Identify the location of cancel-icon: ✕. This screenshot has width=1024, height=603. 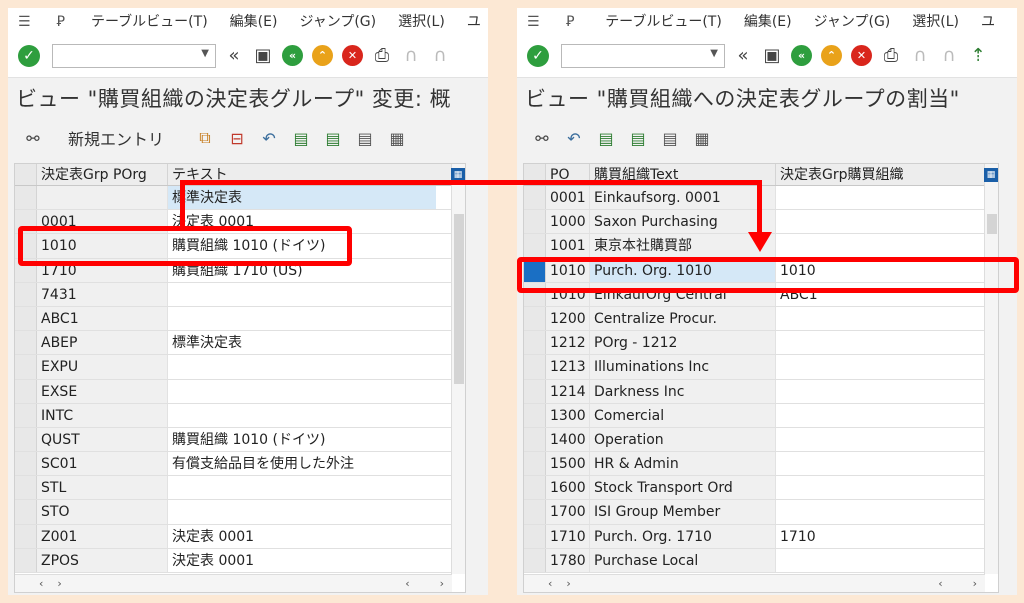
(861, 55).